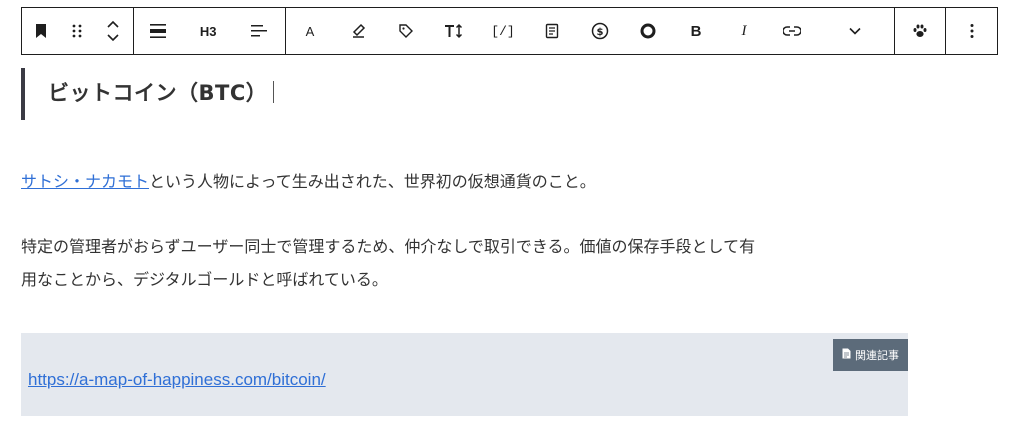  Describe the element at coordinates (744, 31) in the screenshot. I see `italic-button: I` at that location.